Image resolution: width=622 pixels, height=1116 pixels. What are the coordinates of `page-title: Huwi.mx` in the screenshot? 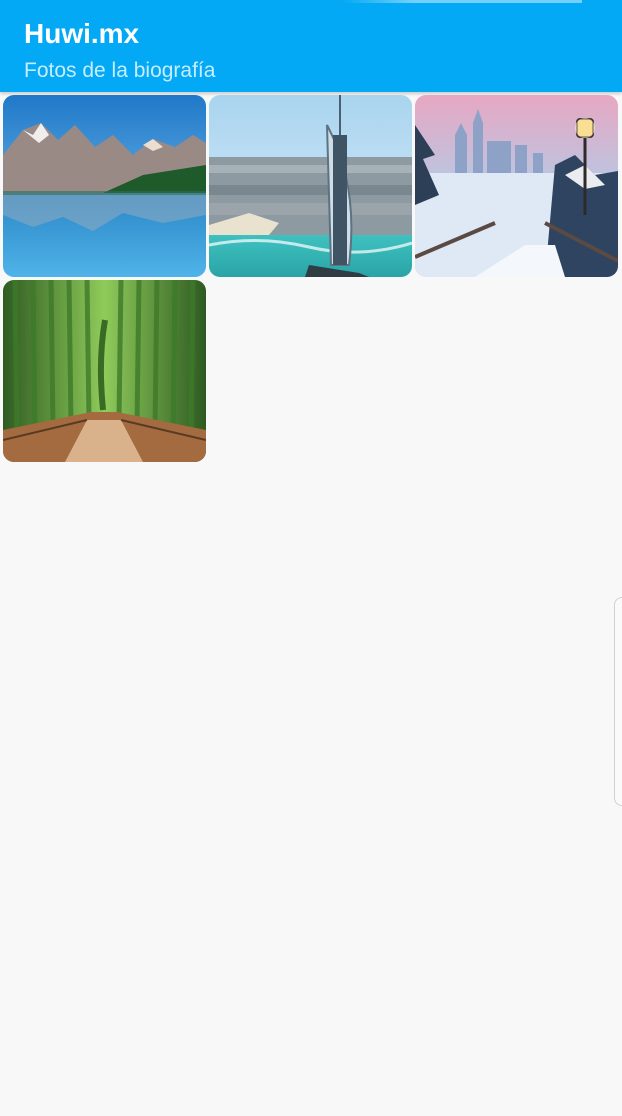 It's located at (82, 33).